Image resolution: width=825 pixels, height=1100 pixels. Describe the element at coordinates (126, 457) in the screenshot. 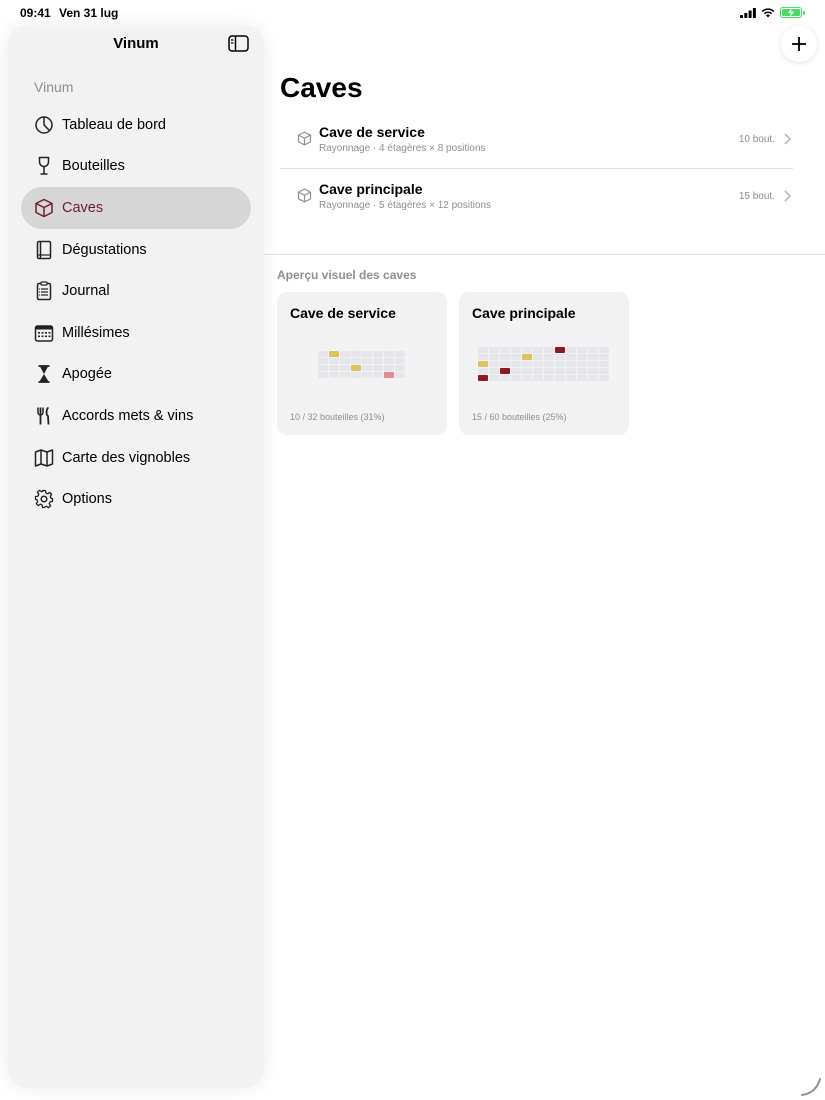

I see `sidebar-item-label: Carte des vignobles` at that location.